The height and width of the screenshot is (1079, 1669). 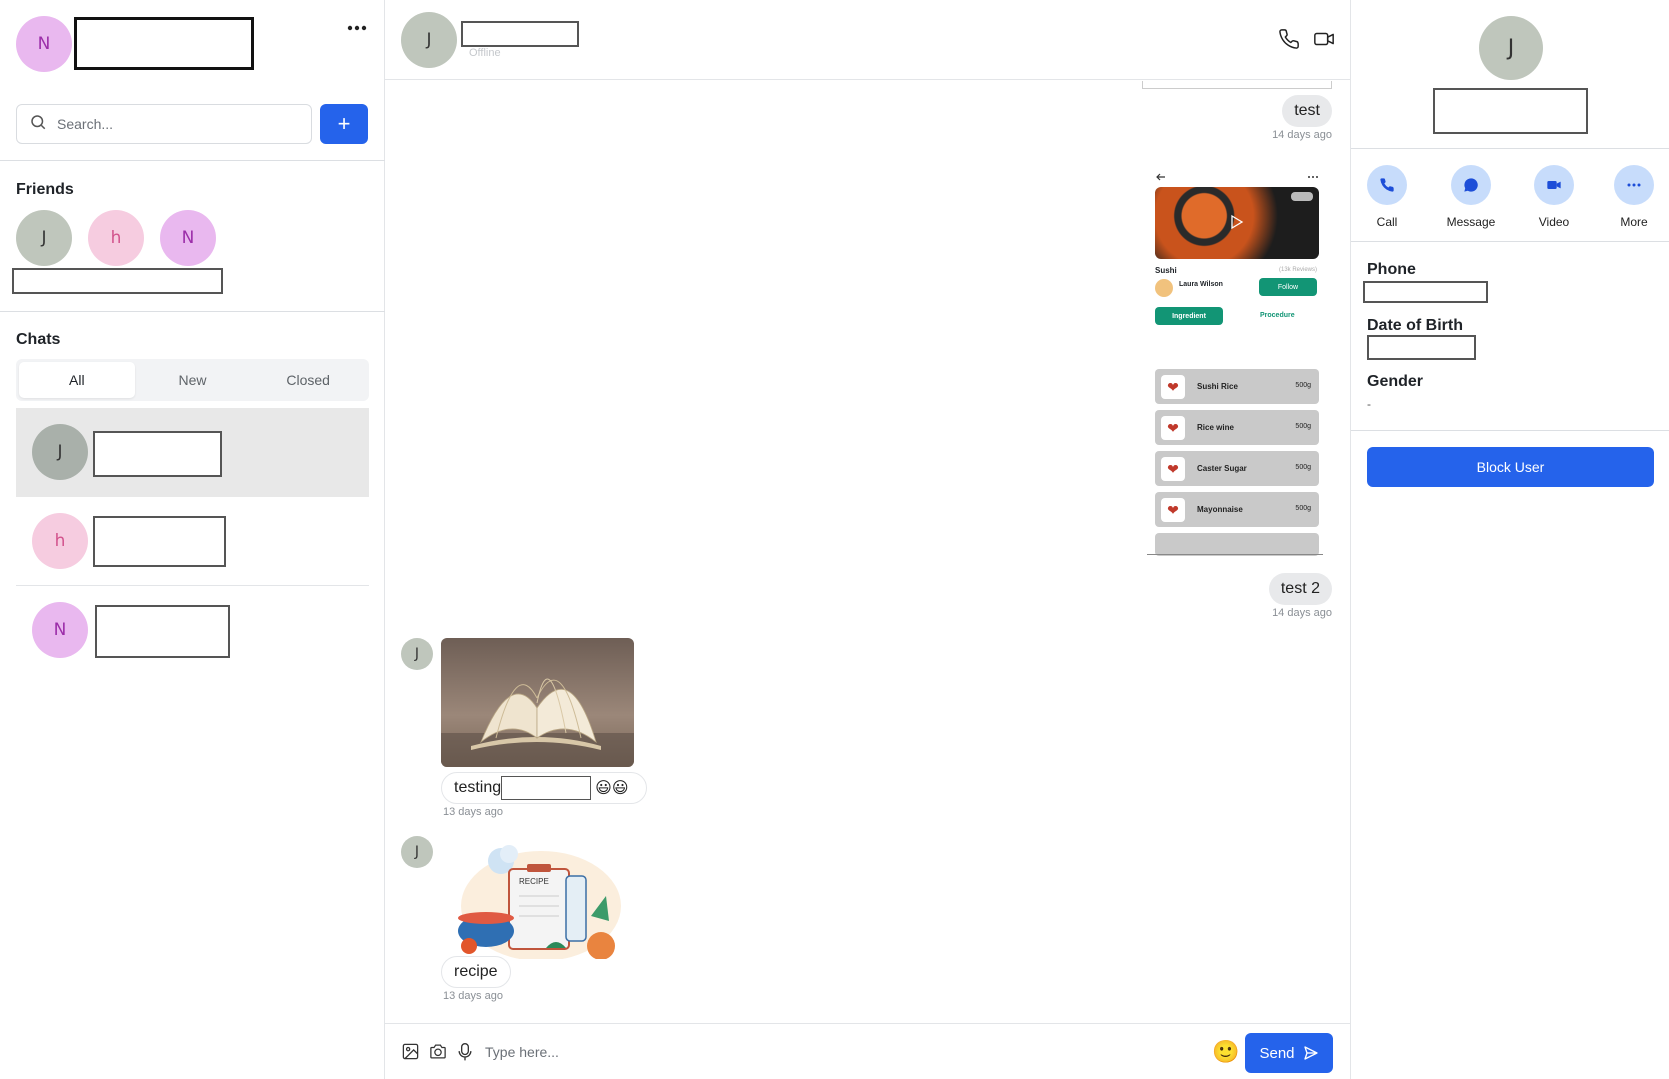 I want to click on more-action-button: More, so click(x=1634, y=197).